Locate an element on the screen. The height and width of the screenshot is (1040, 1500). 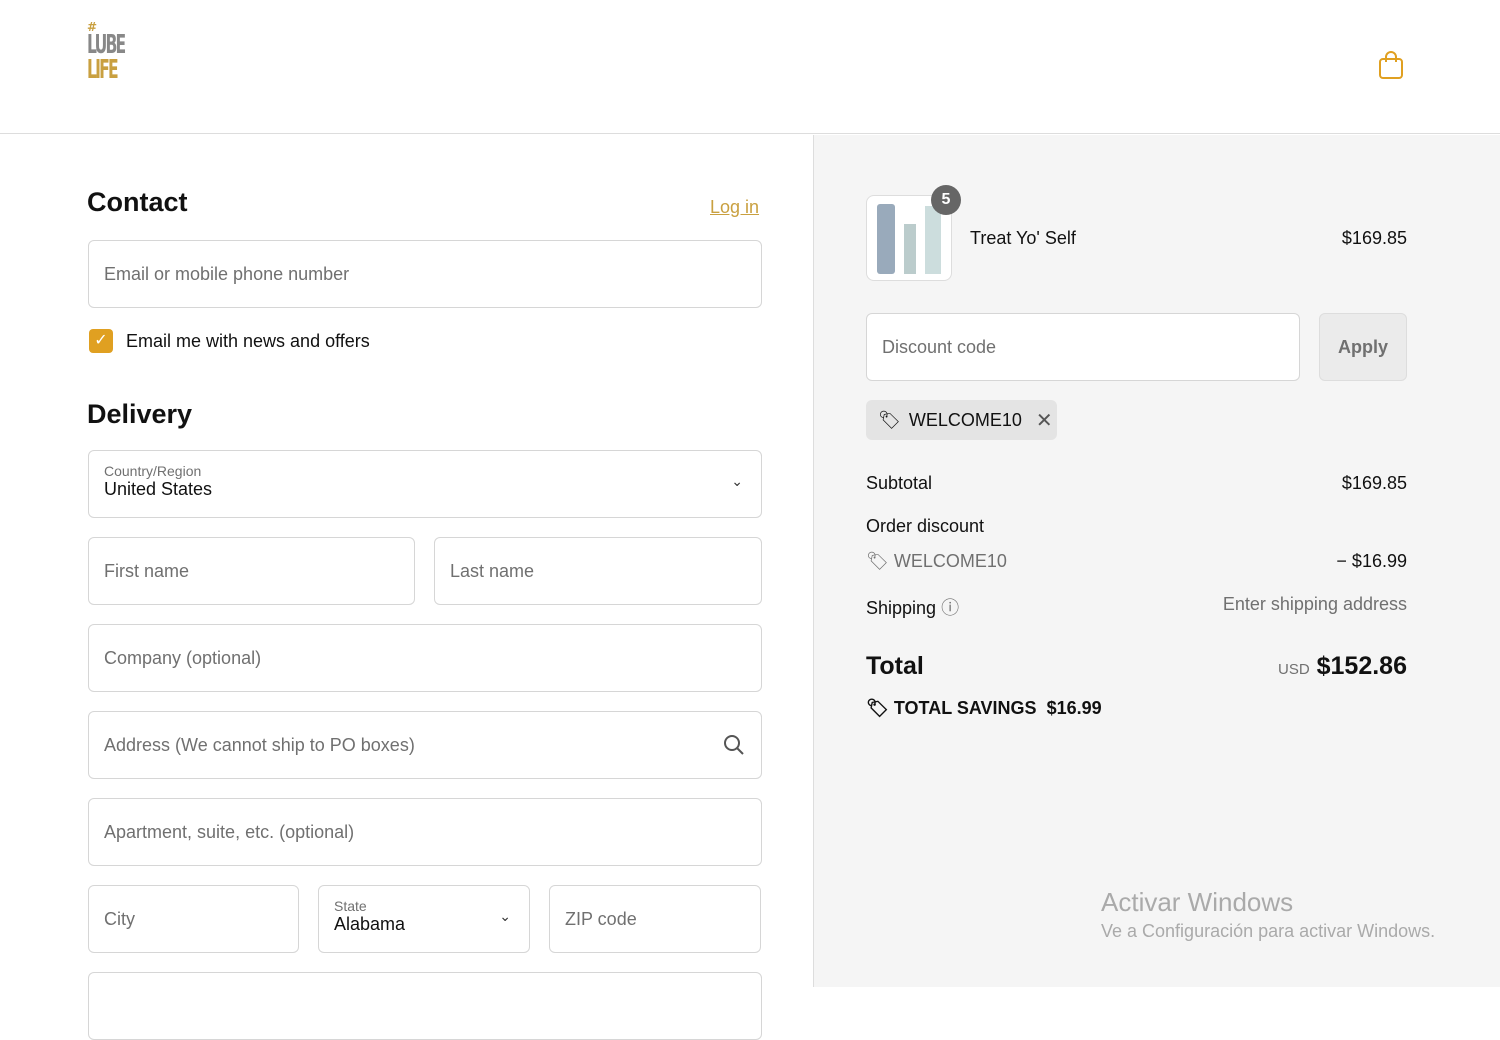
discount-code-input: Discount code is located at coordinates (1083, 347).